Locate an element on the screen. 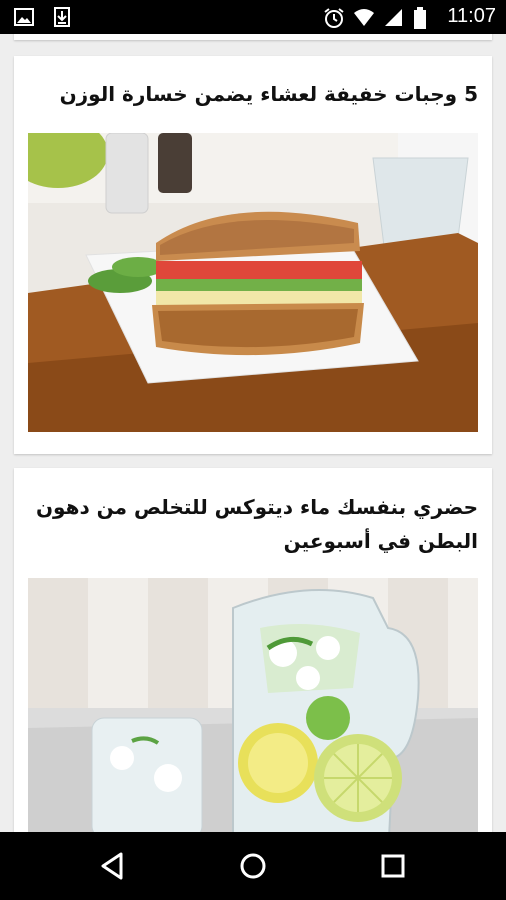  battery-icon is located at coordinates (423, 17).